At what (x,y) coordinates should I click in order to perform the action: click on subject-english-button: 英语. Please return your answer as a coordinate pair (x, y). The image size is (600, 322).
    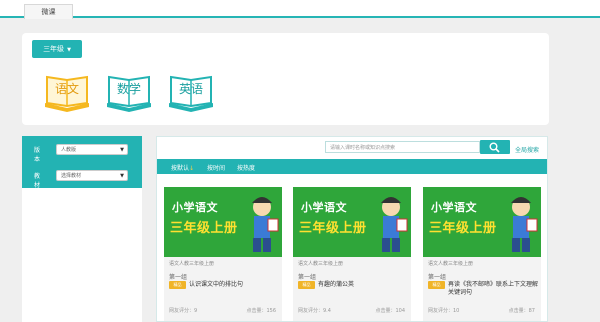
    Looking at the image, I should click on (191, 93).